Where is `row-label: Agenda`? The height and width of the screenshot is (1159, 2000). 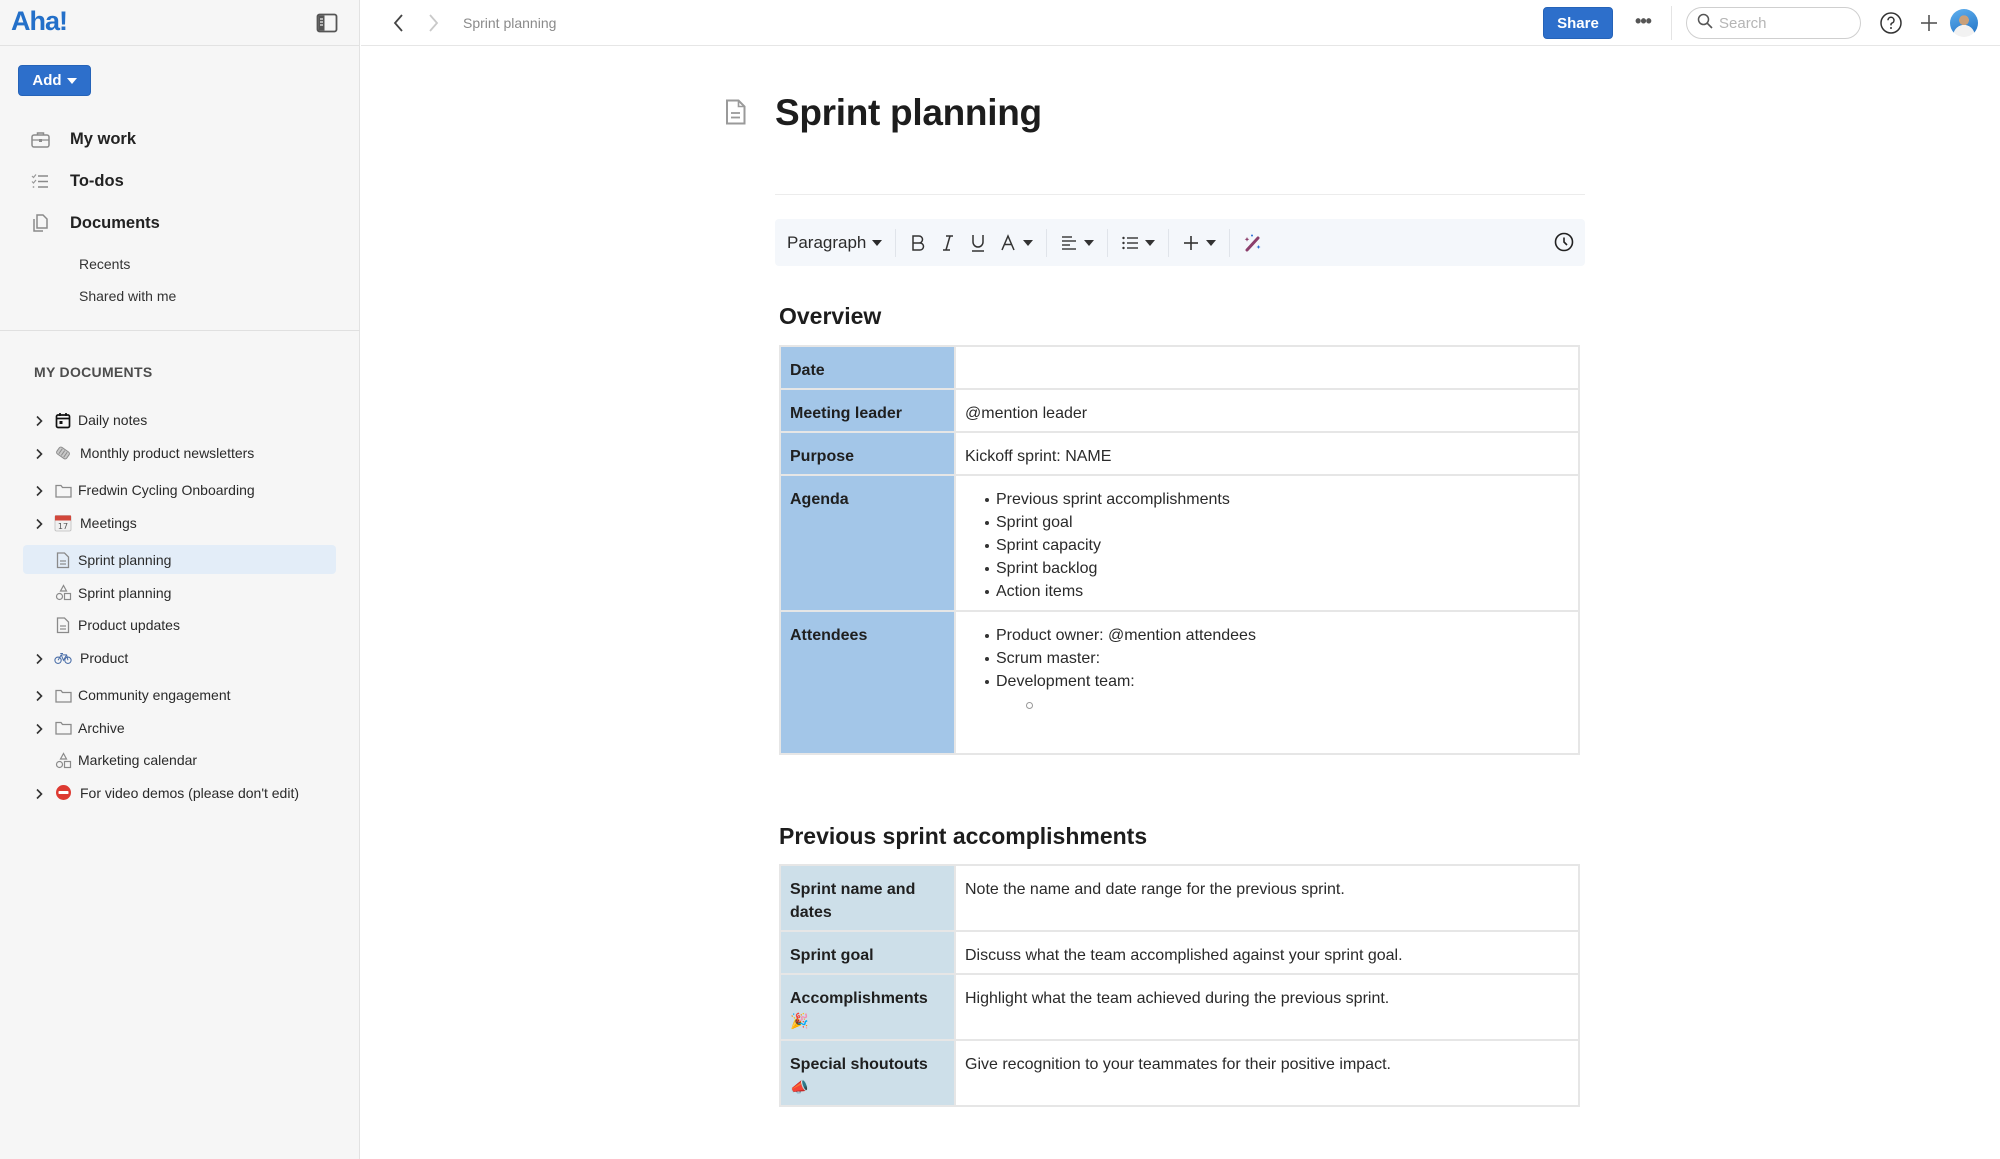 row-label: Agenda is located at coordinates (867, 543).